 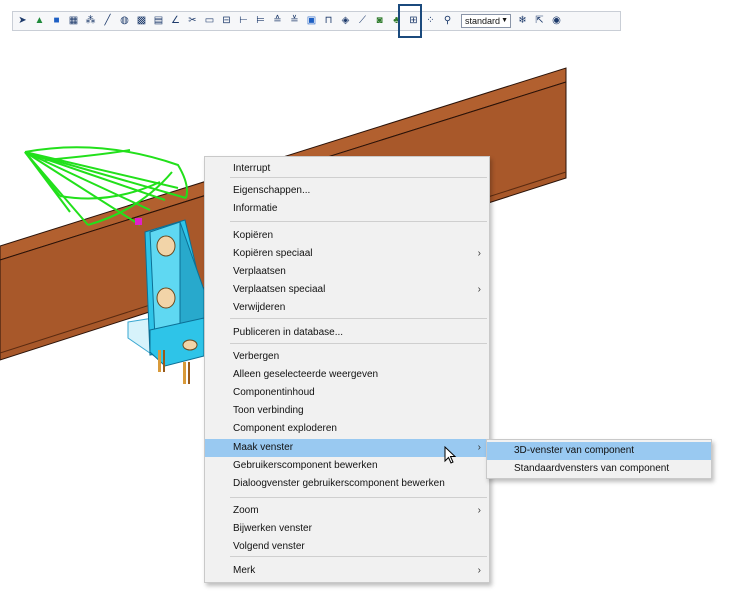 I want to click on menu-item: Kopiëren speciaal ›, so click(x=347, y=254).